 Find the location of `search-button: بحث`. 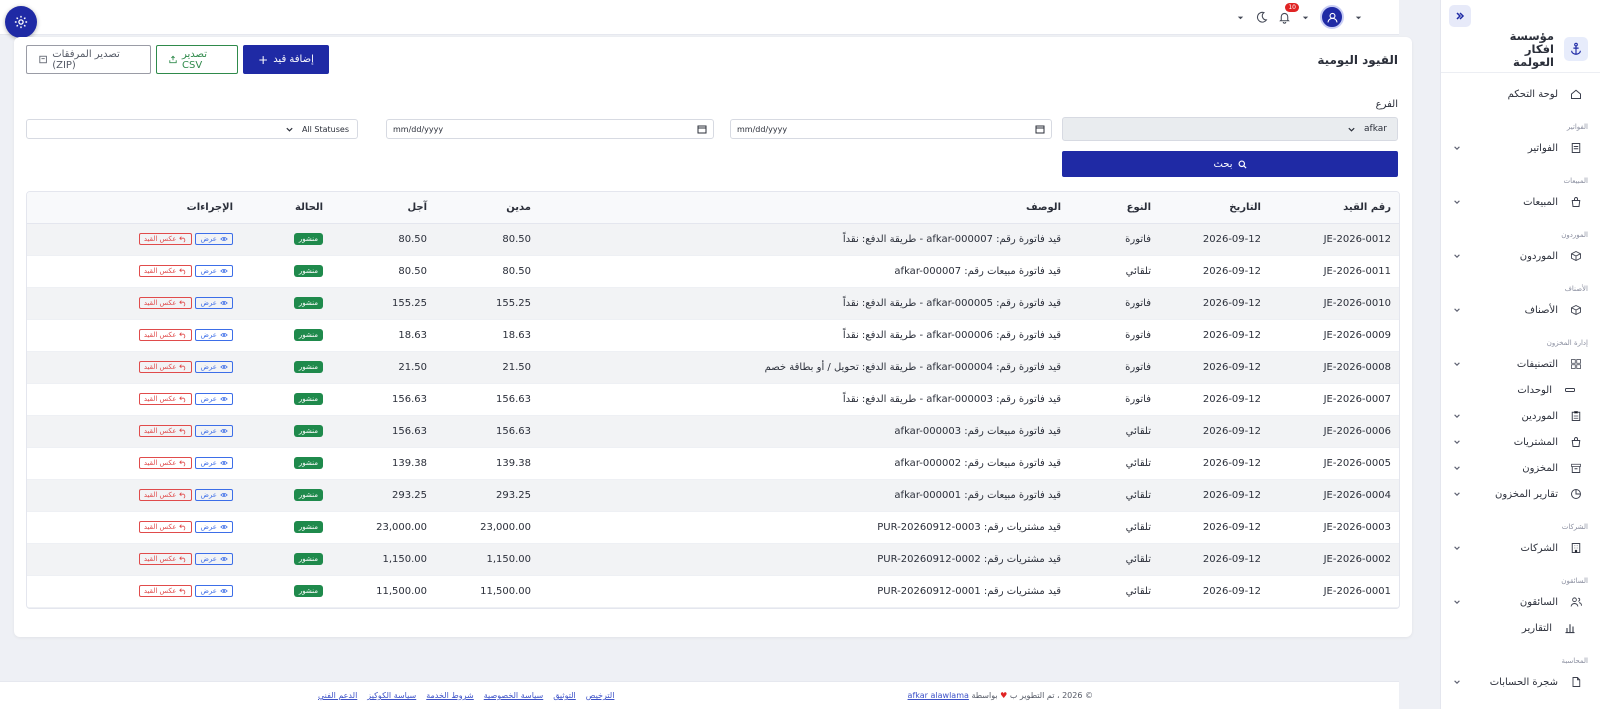

search-button: بحث is located at coordinates (1230, 164).